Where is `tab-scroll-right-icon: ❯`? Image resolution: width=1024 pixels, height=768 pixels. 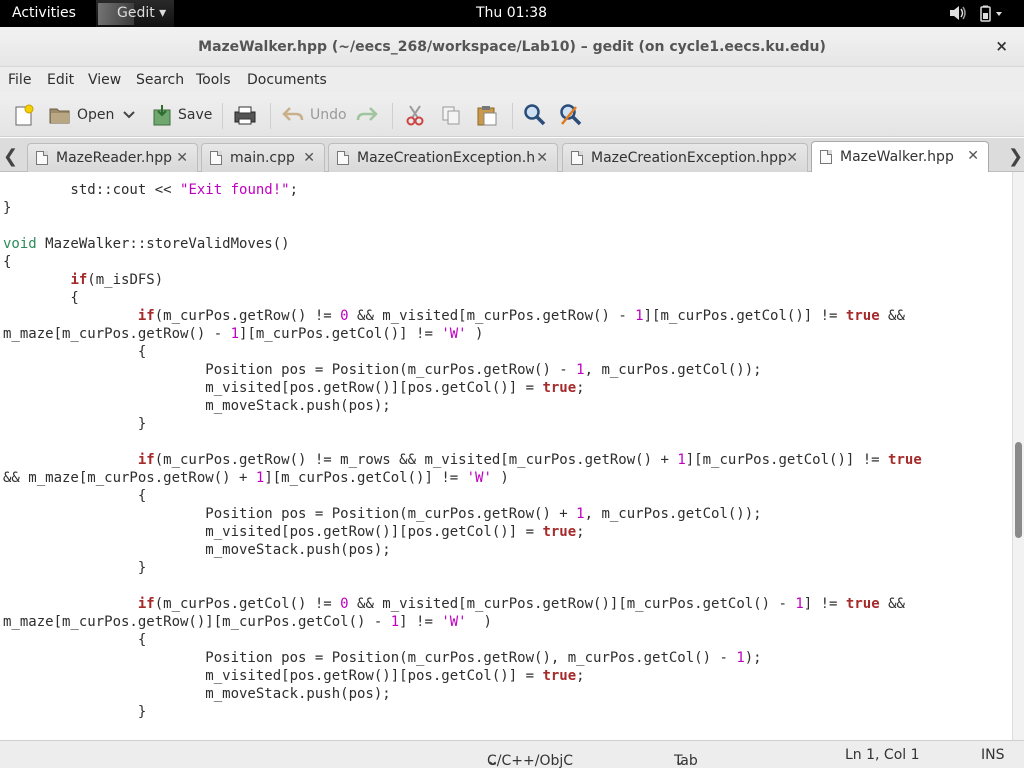
tab-scroll-right-icon: ❯ is located at coordinates (1015, 156).